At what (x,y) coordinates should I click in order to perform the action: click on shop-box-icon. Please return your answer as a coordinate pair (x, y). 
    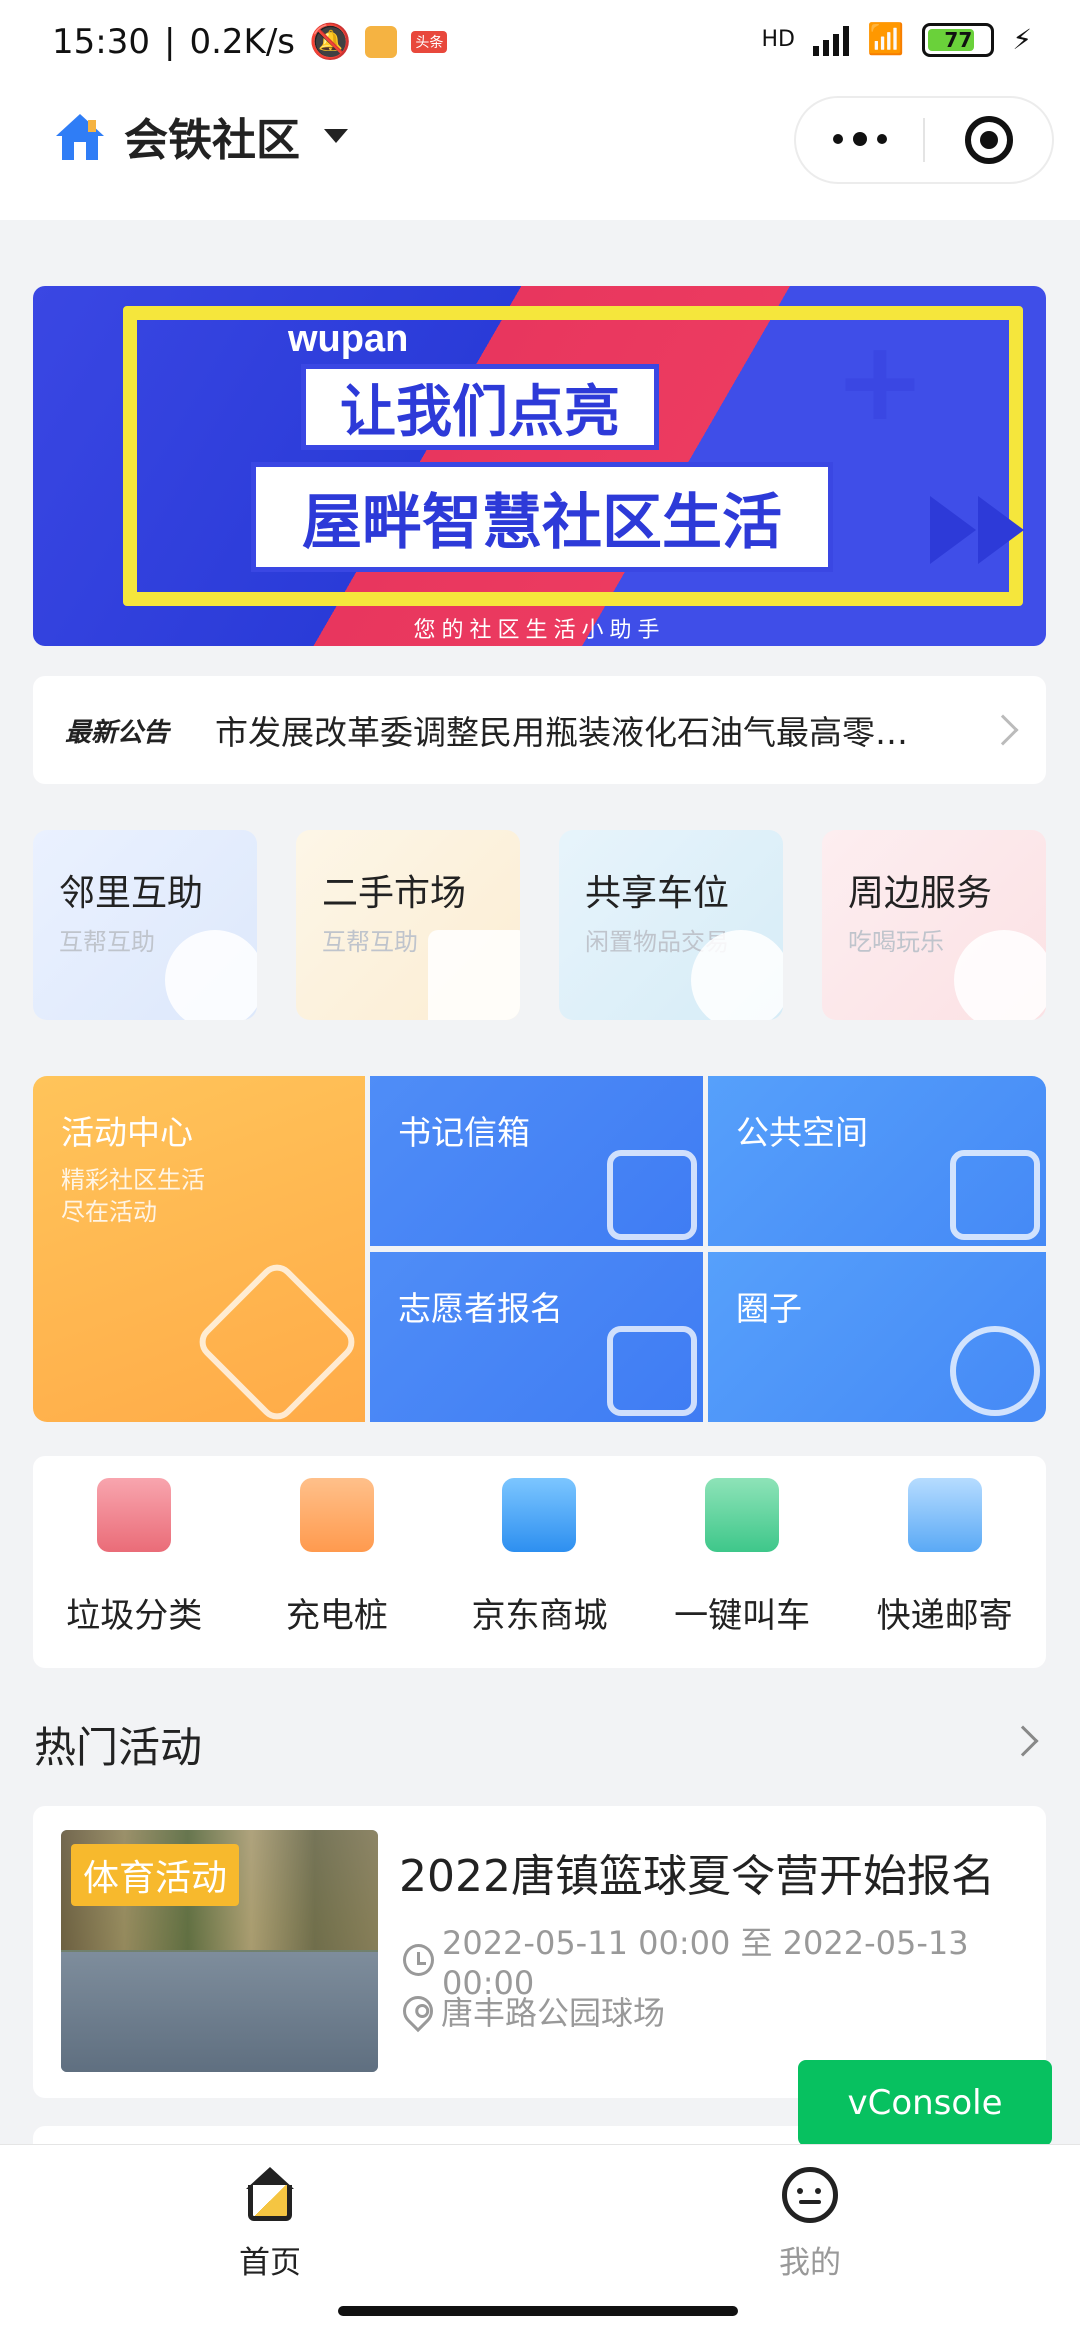
    Looking at the image, I should click on (539, 1515).